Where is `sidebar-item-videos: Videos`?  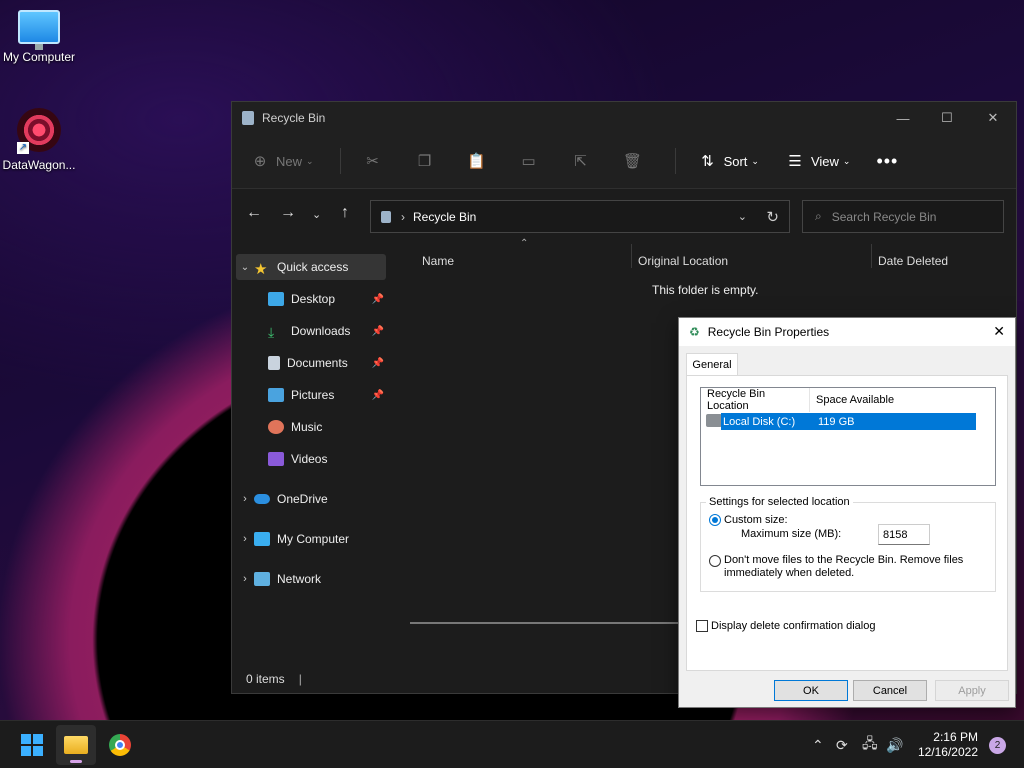 sidebar-item-videos: Videos is located at coordinates (311, 459).